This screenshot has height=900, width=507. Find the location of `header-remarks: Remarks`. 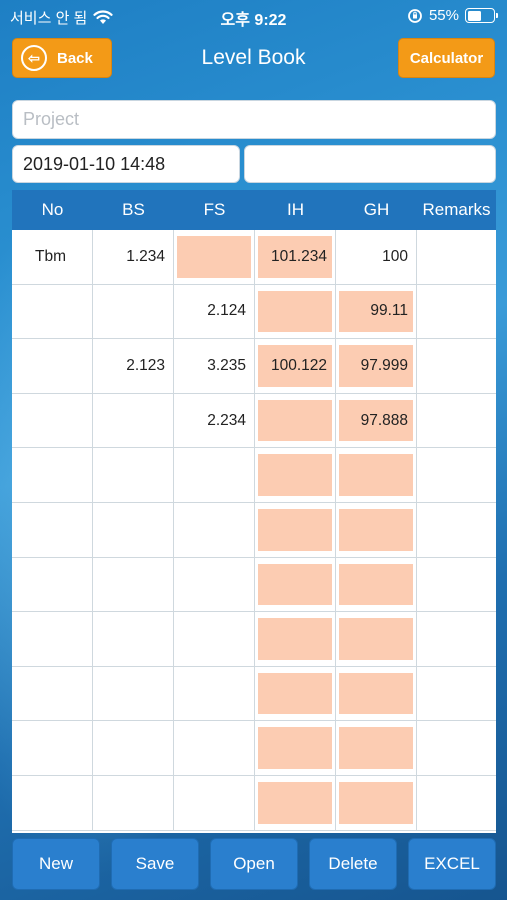

header-remarks: Remarks is located at coordinates (456, 209).